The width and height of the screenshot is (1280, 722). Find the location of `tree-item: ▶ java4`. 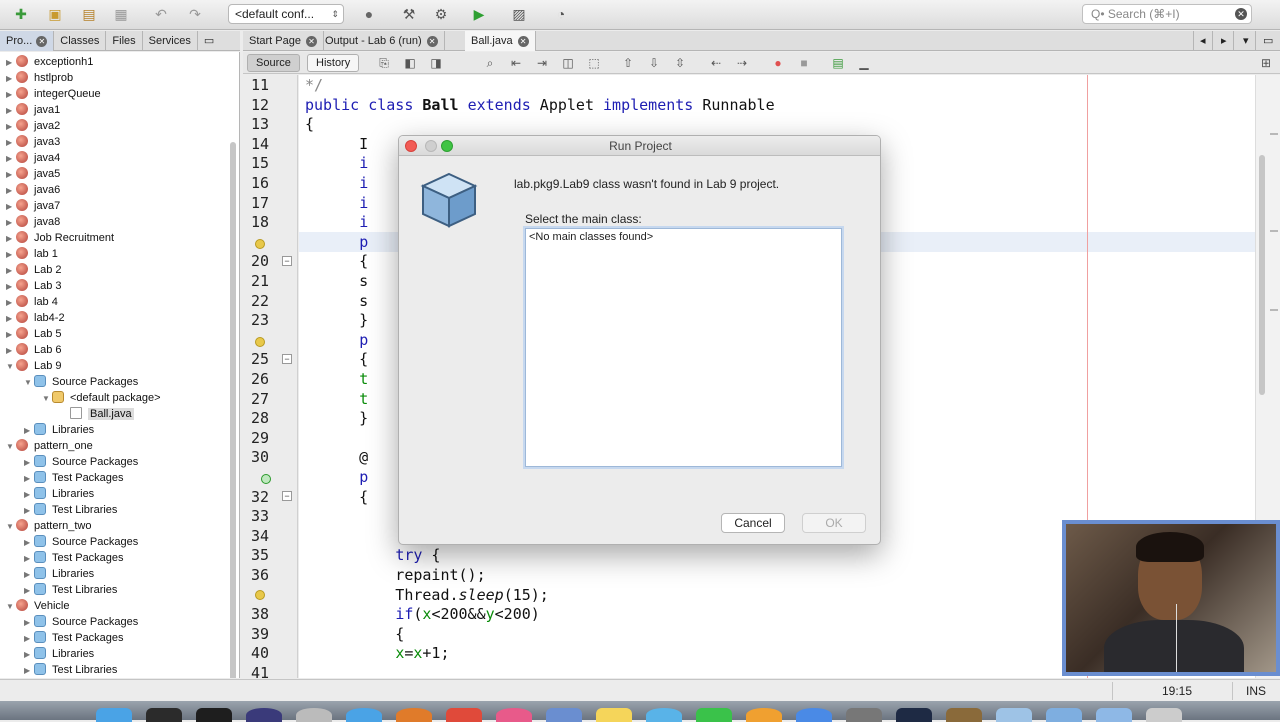

tree-item: ▶ java4 is located at coordinates (33, 158).